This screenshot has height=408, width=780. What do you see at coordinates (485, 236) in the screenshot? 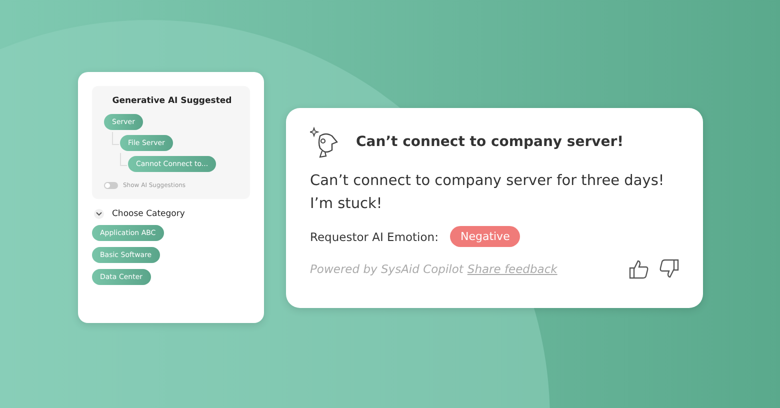
I see `emotion-badge: Negative` at bounding box center [485, 236].